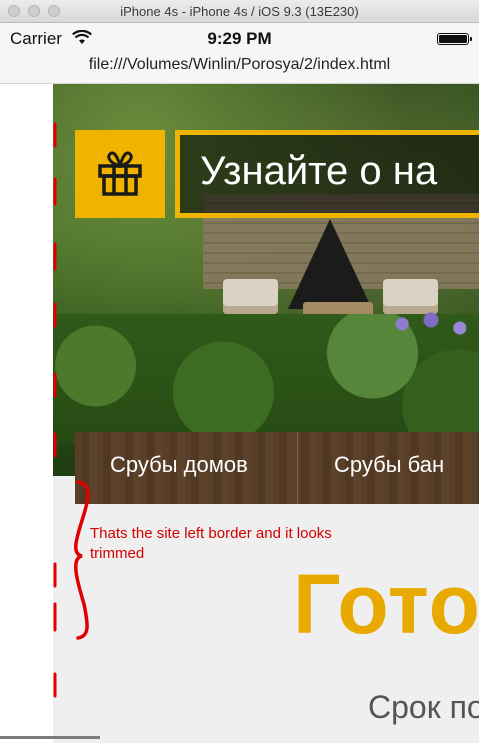 The width and height of the screenshot is (479, 743). What do you see at coordinates (50, 737) in the screenshot?
I see `scroll-indicator` at bounding box center [50, 737].